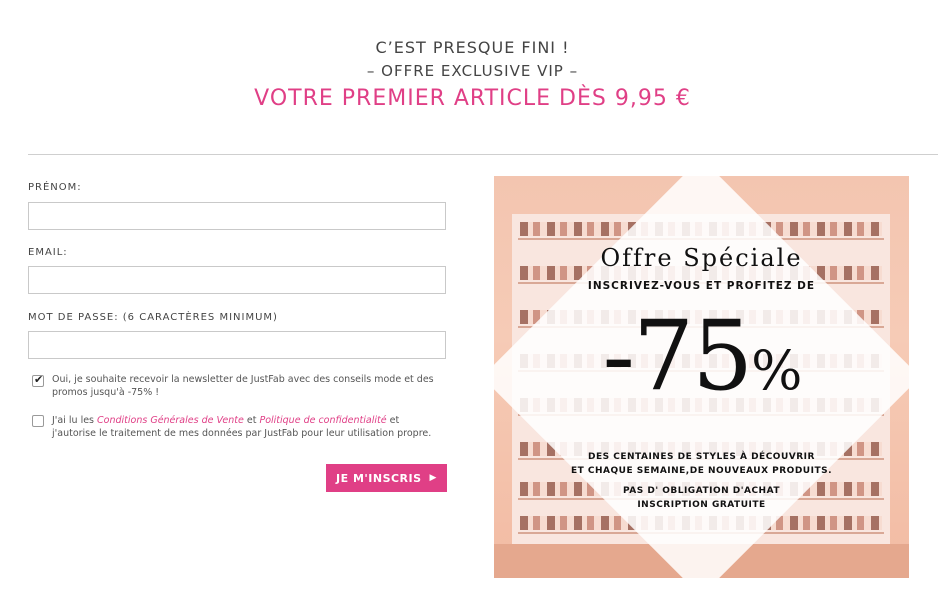 This screenshot has height=604, width=945. Describe the element at coordinates (701, 258) in the screenshot. I see `promo-title: Offre Spéciale` at that location.